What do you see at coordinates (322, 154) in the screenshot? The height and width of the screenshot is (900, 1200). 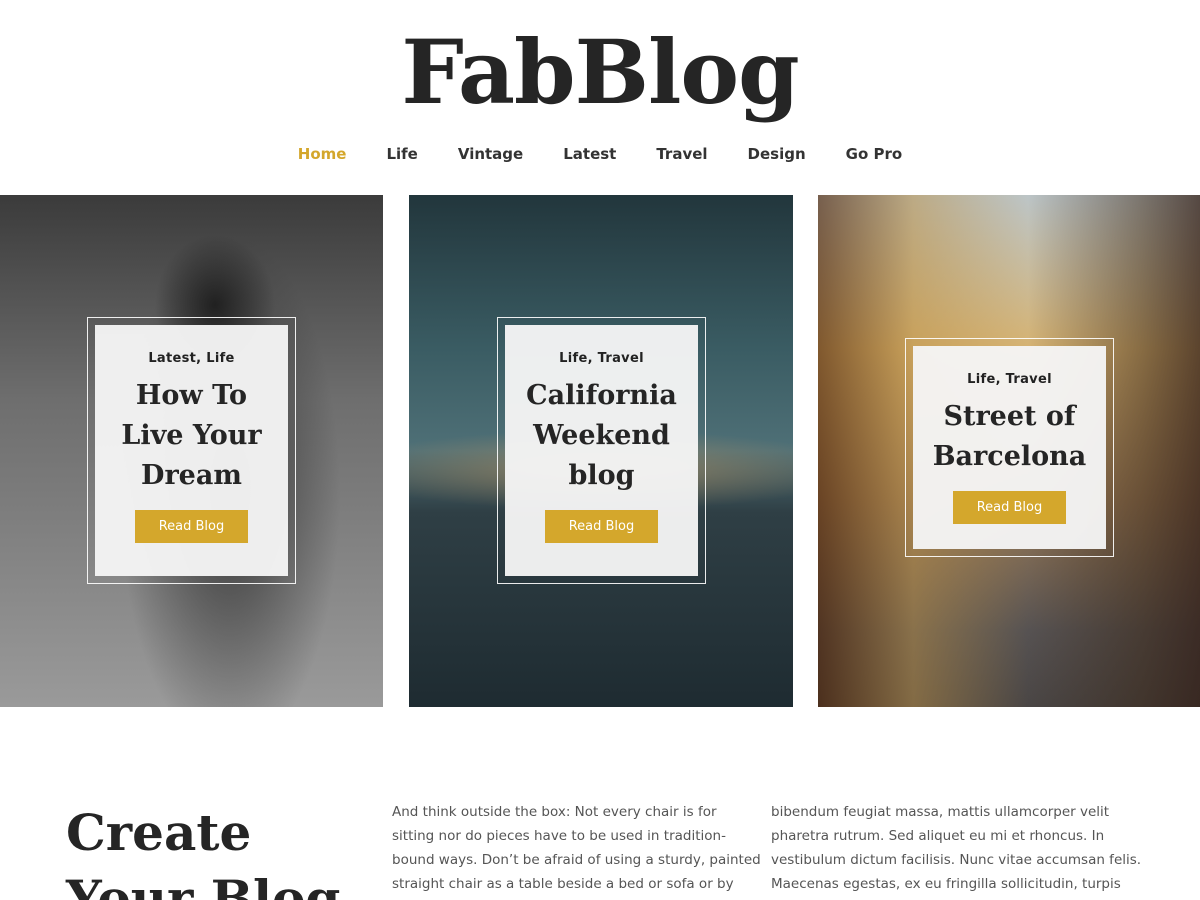 I see `nav-item-home: Home` at bounding box center [322, 154].